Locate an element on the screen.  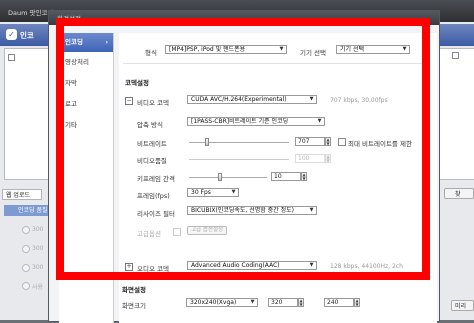
background-right-list is located at coordinates (456, 114).